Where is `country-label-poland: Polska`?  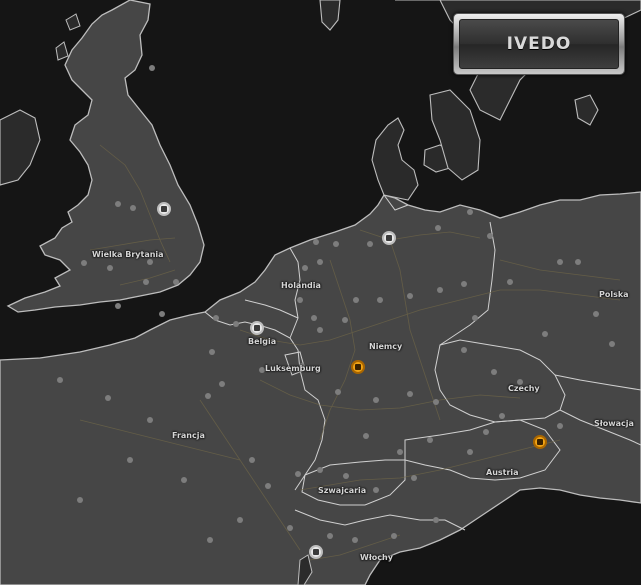 country-label-poland: Polska is located at coordinates (614, 294).